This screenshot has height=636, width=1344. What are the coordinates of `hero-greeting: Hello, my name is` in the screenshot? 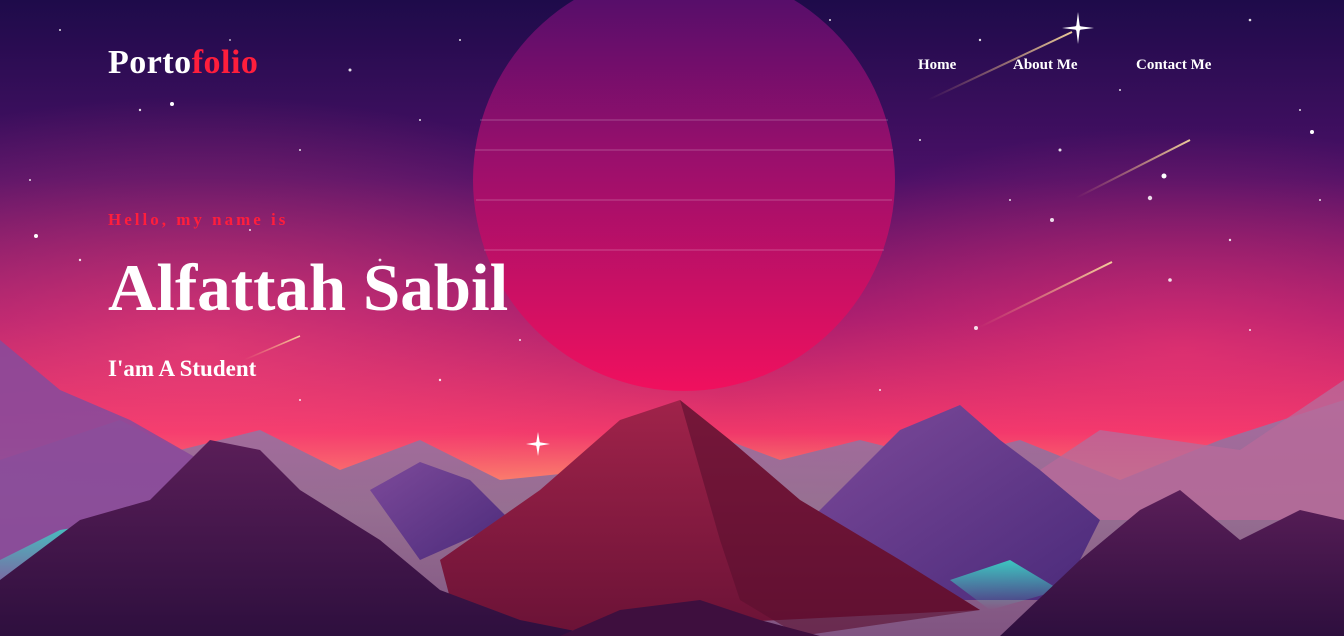 It's located at (198, 219).